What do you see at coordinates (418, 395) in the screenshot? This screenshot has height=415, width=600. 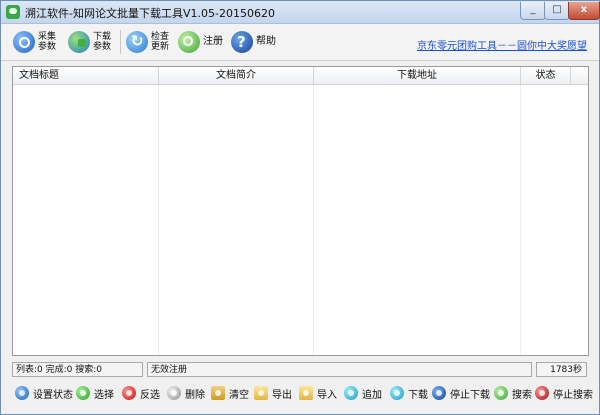 I see `download-label: 下载` at bounding box center [418, 395].